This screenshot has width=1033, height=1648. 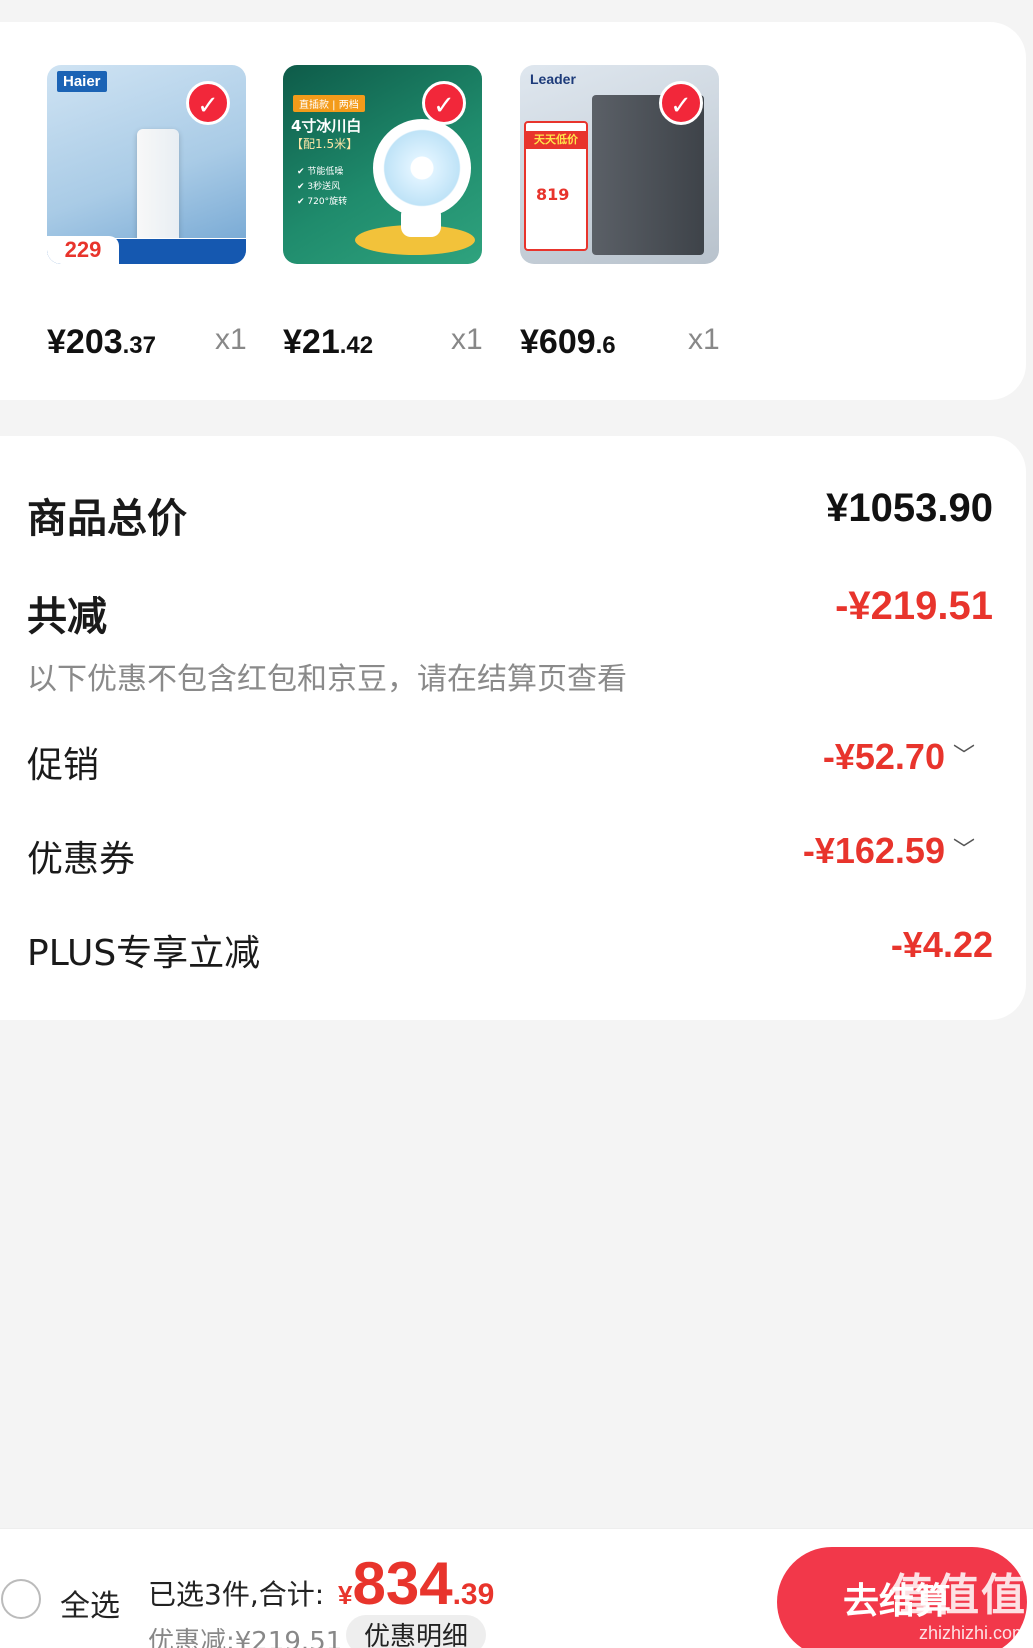 What do you see at coordinates (81, 859) in the screenshot?
I see `coupon-label: 优惠券` at bounding box center [81, 859].